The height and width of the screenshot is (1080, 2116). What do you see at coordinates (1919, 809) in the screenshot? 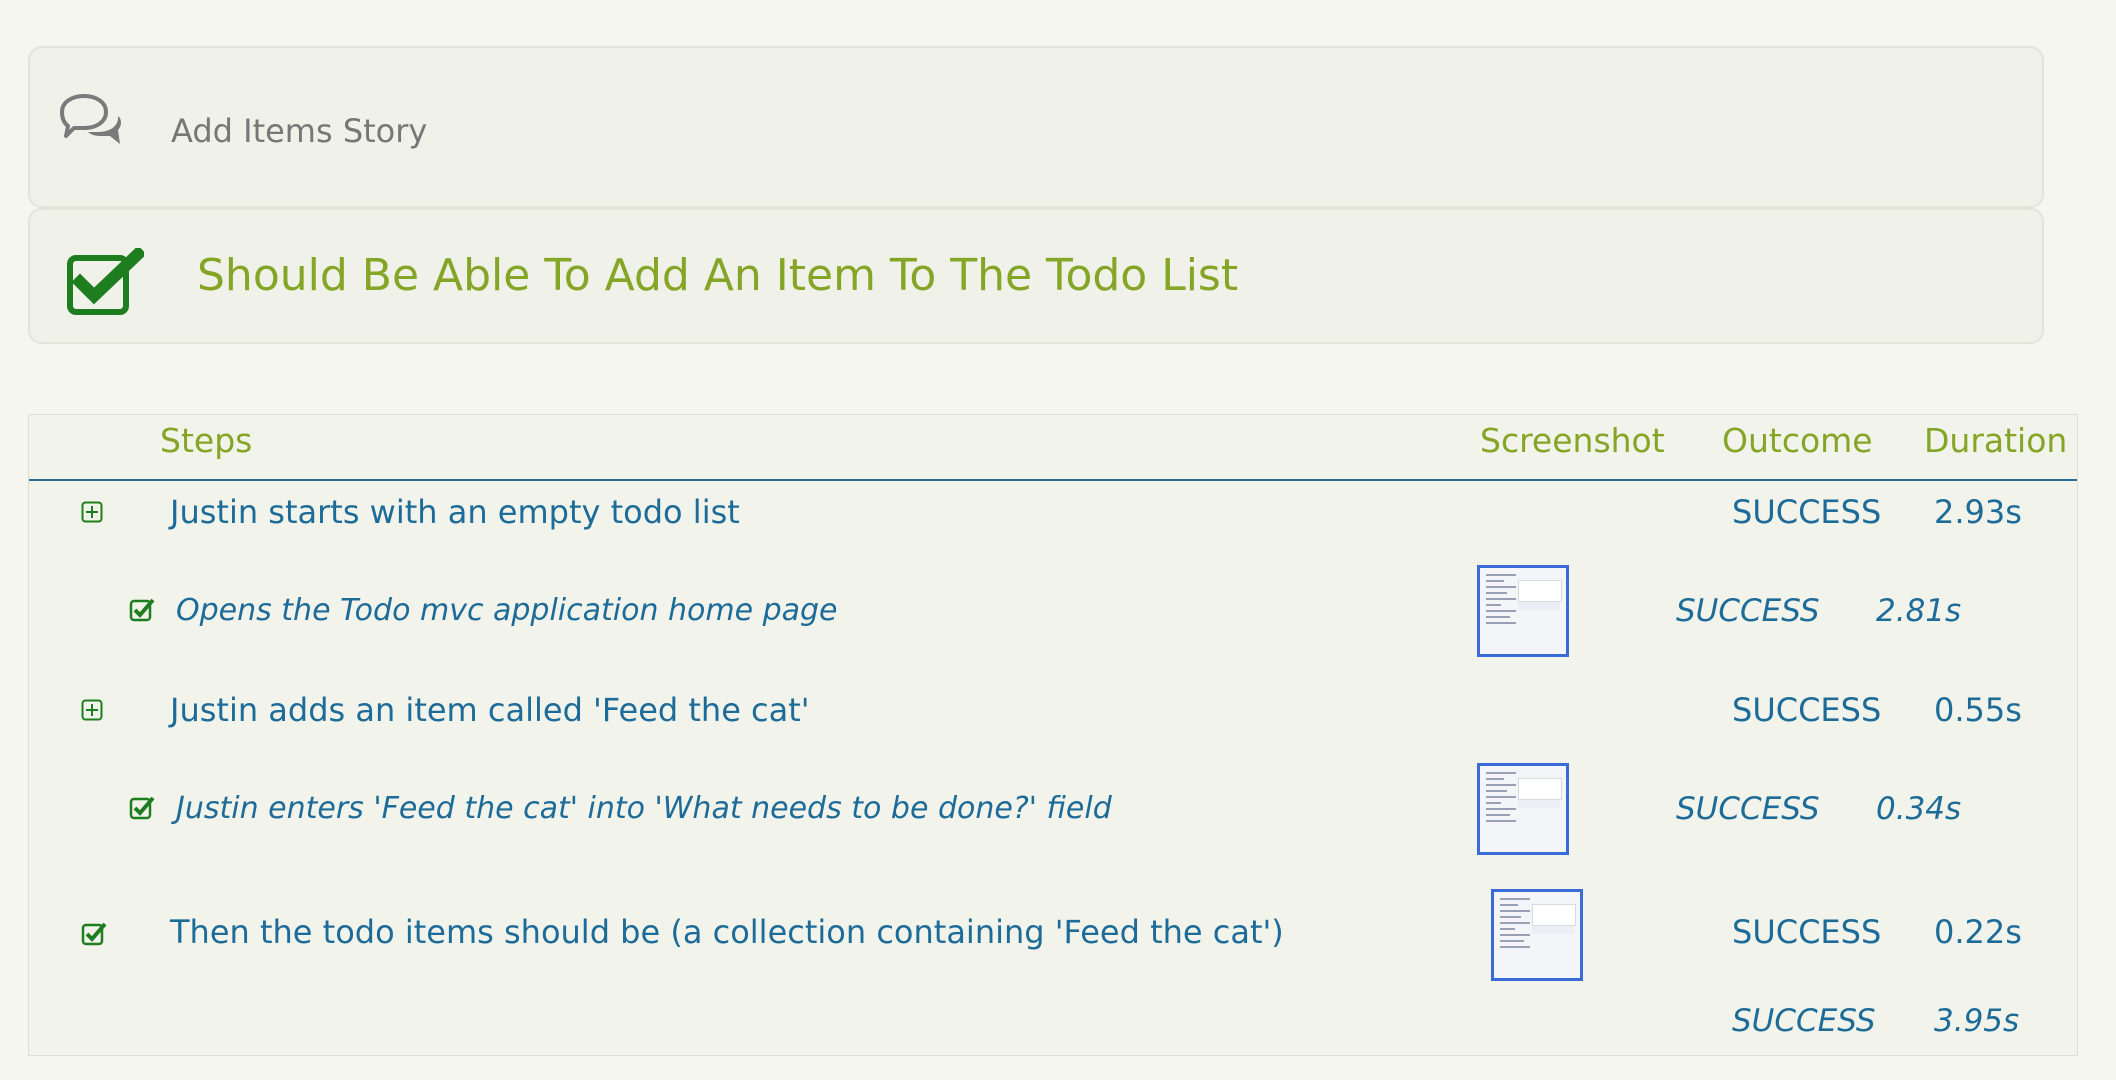
I see `step-duration: 0.34s` at bounding box center [1919, 809].